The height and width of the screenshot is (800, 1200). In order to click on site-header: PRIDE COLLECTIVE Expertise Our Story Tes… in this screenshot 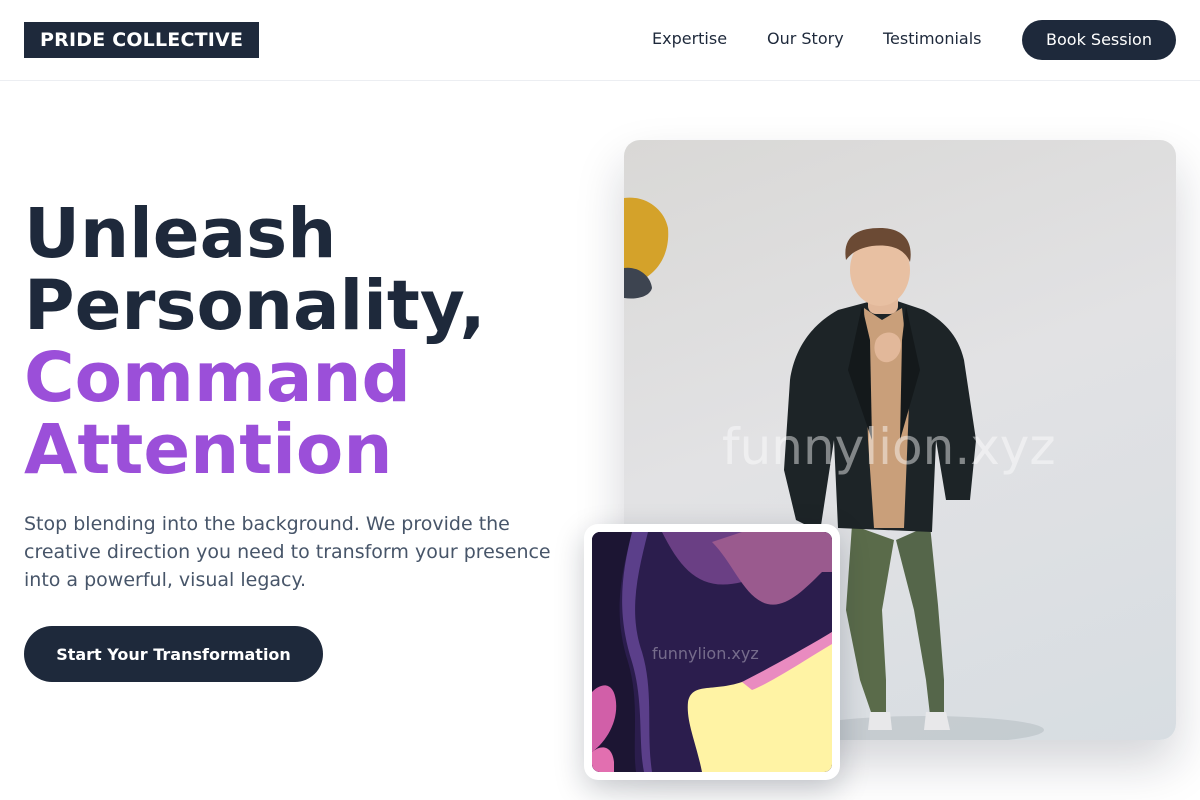, I will do `click(600, 40)`.